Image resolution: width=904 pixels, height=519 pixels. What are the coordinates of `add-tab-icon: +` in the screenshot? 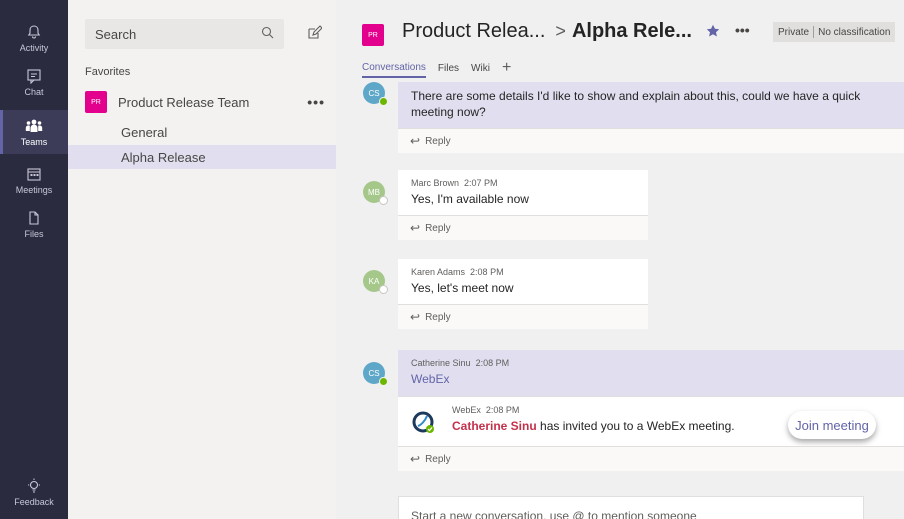 It's located at (506, 68).